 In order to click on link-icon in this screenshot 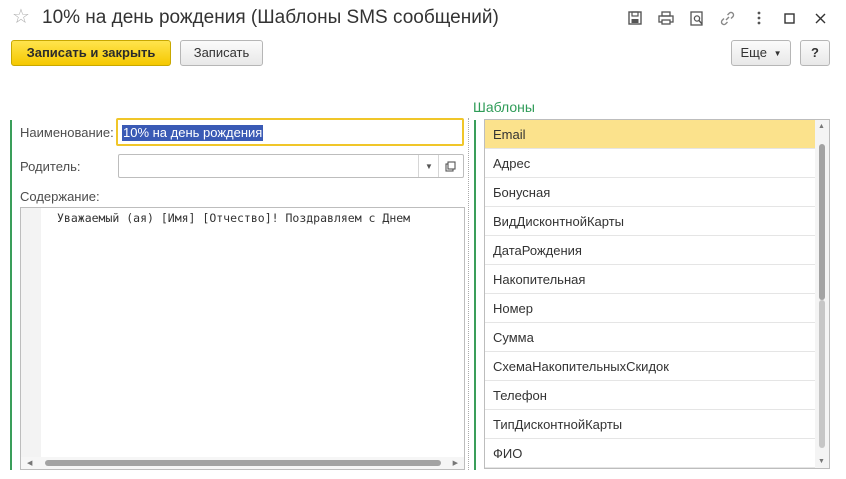, I will do `click(727, 18)`.